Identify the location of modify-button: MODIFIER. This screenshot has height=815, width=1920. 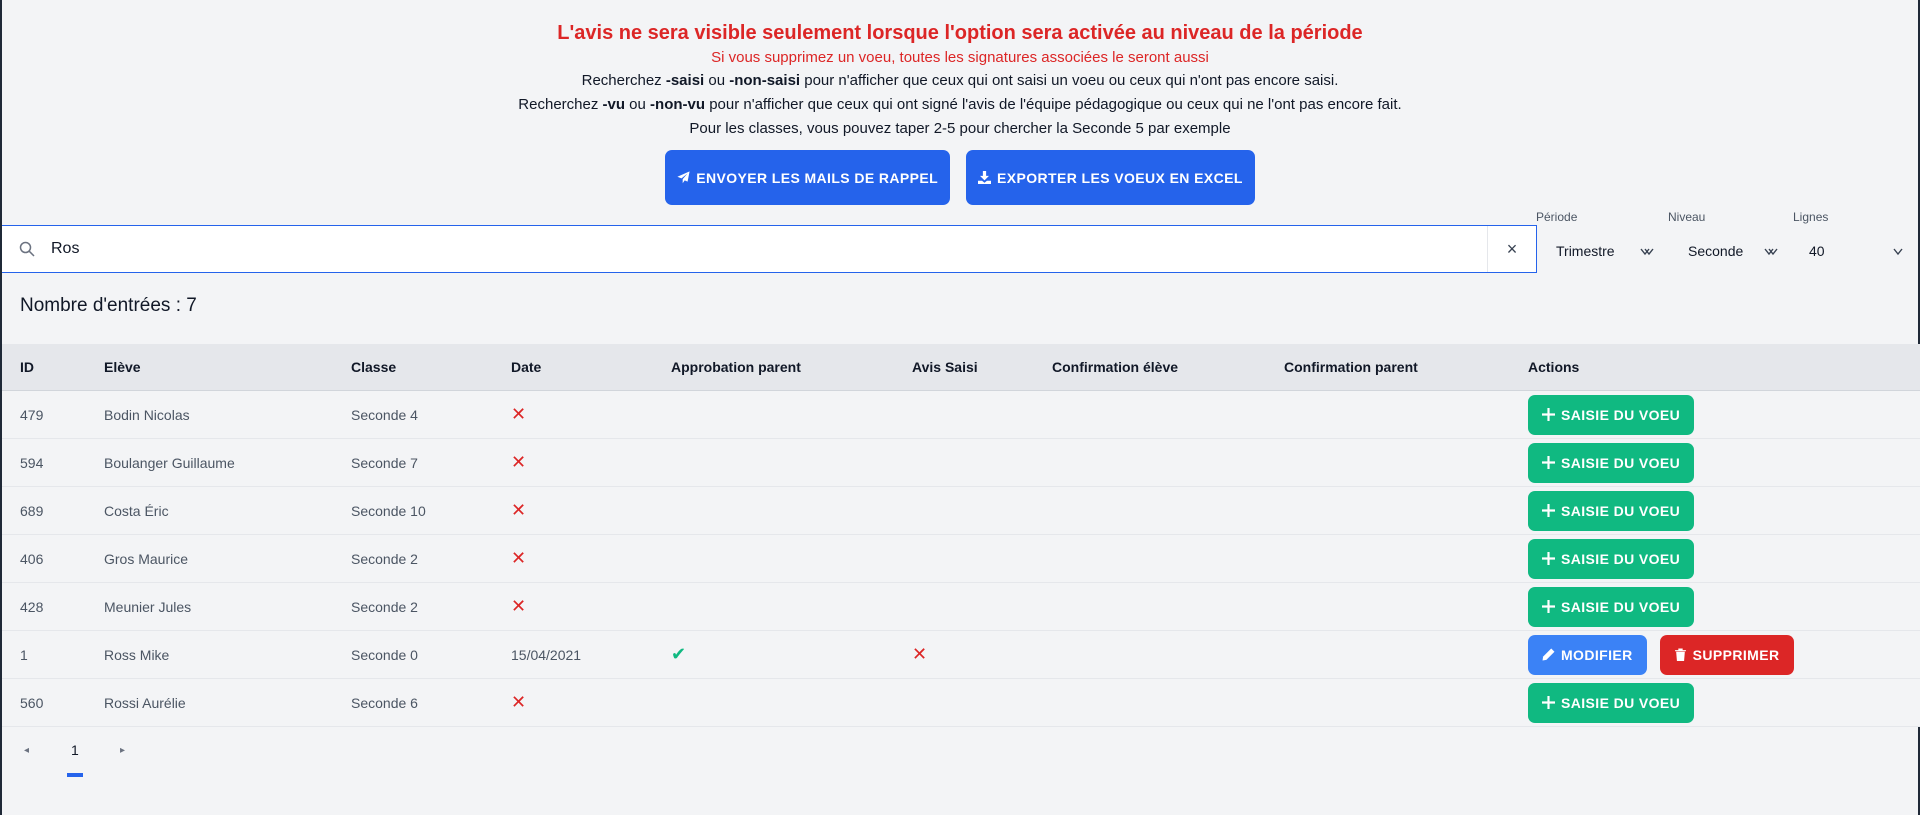
(1587, 654).